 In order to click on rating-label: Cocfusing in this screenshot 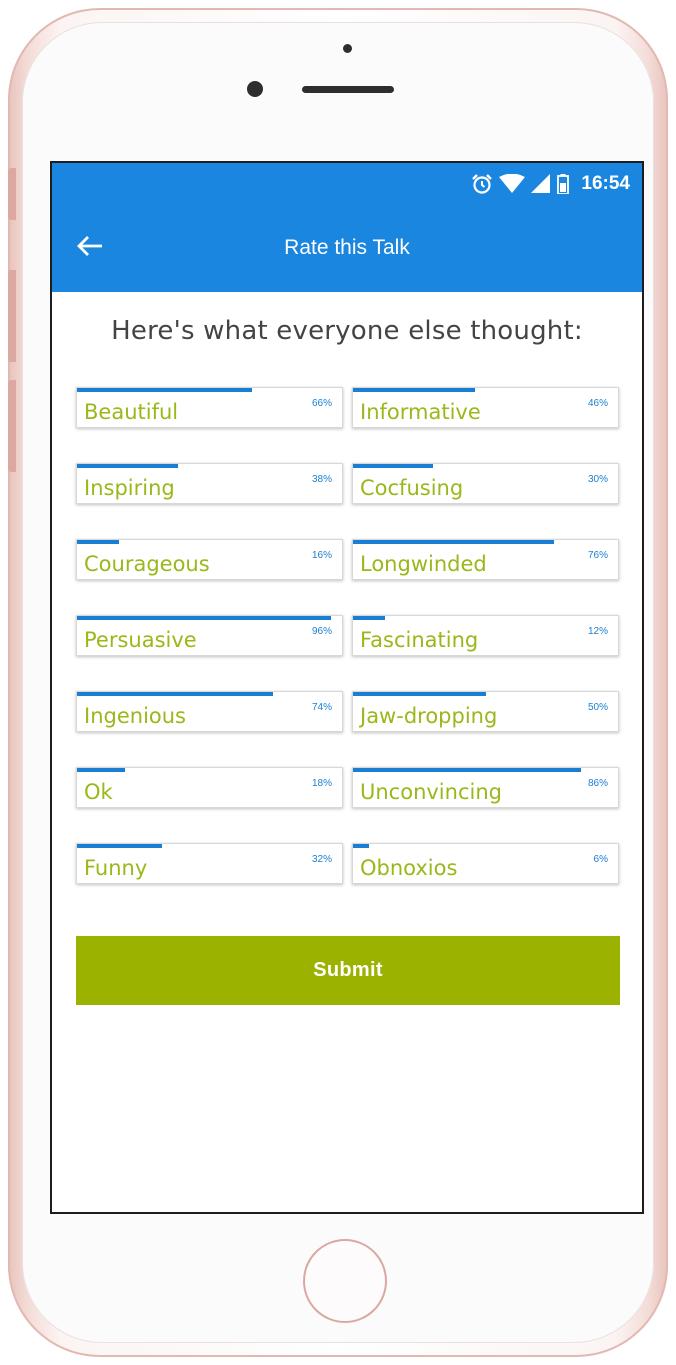, I will do `click(412, 488)`.